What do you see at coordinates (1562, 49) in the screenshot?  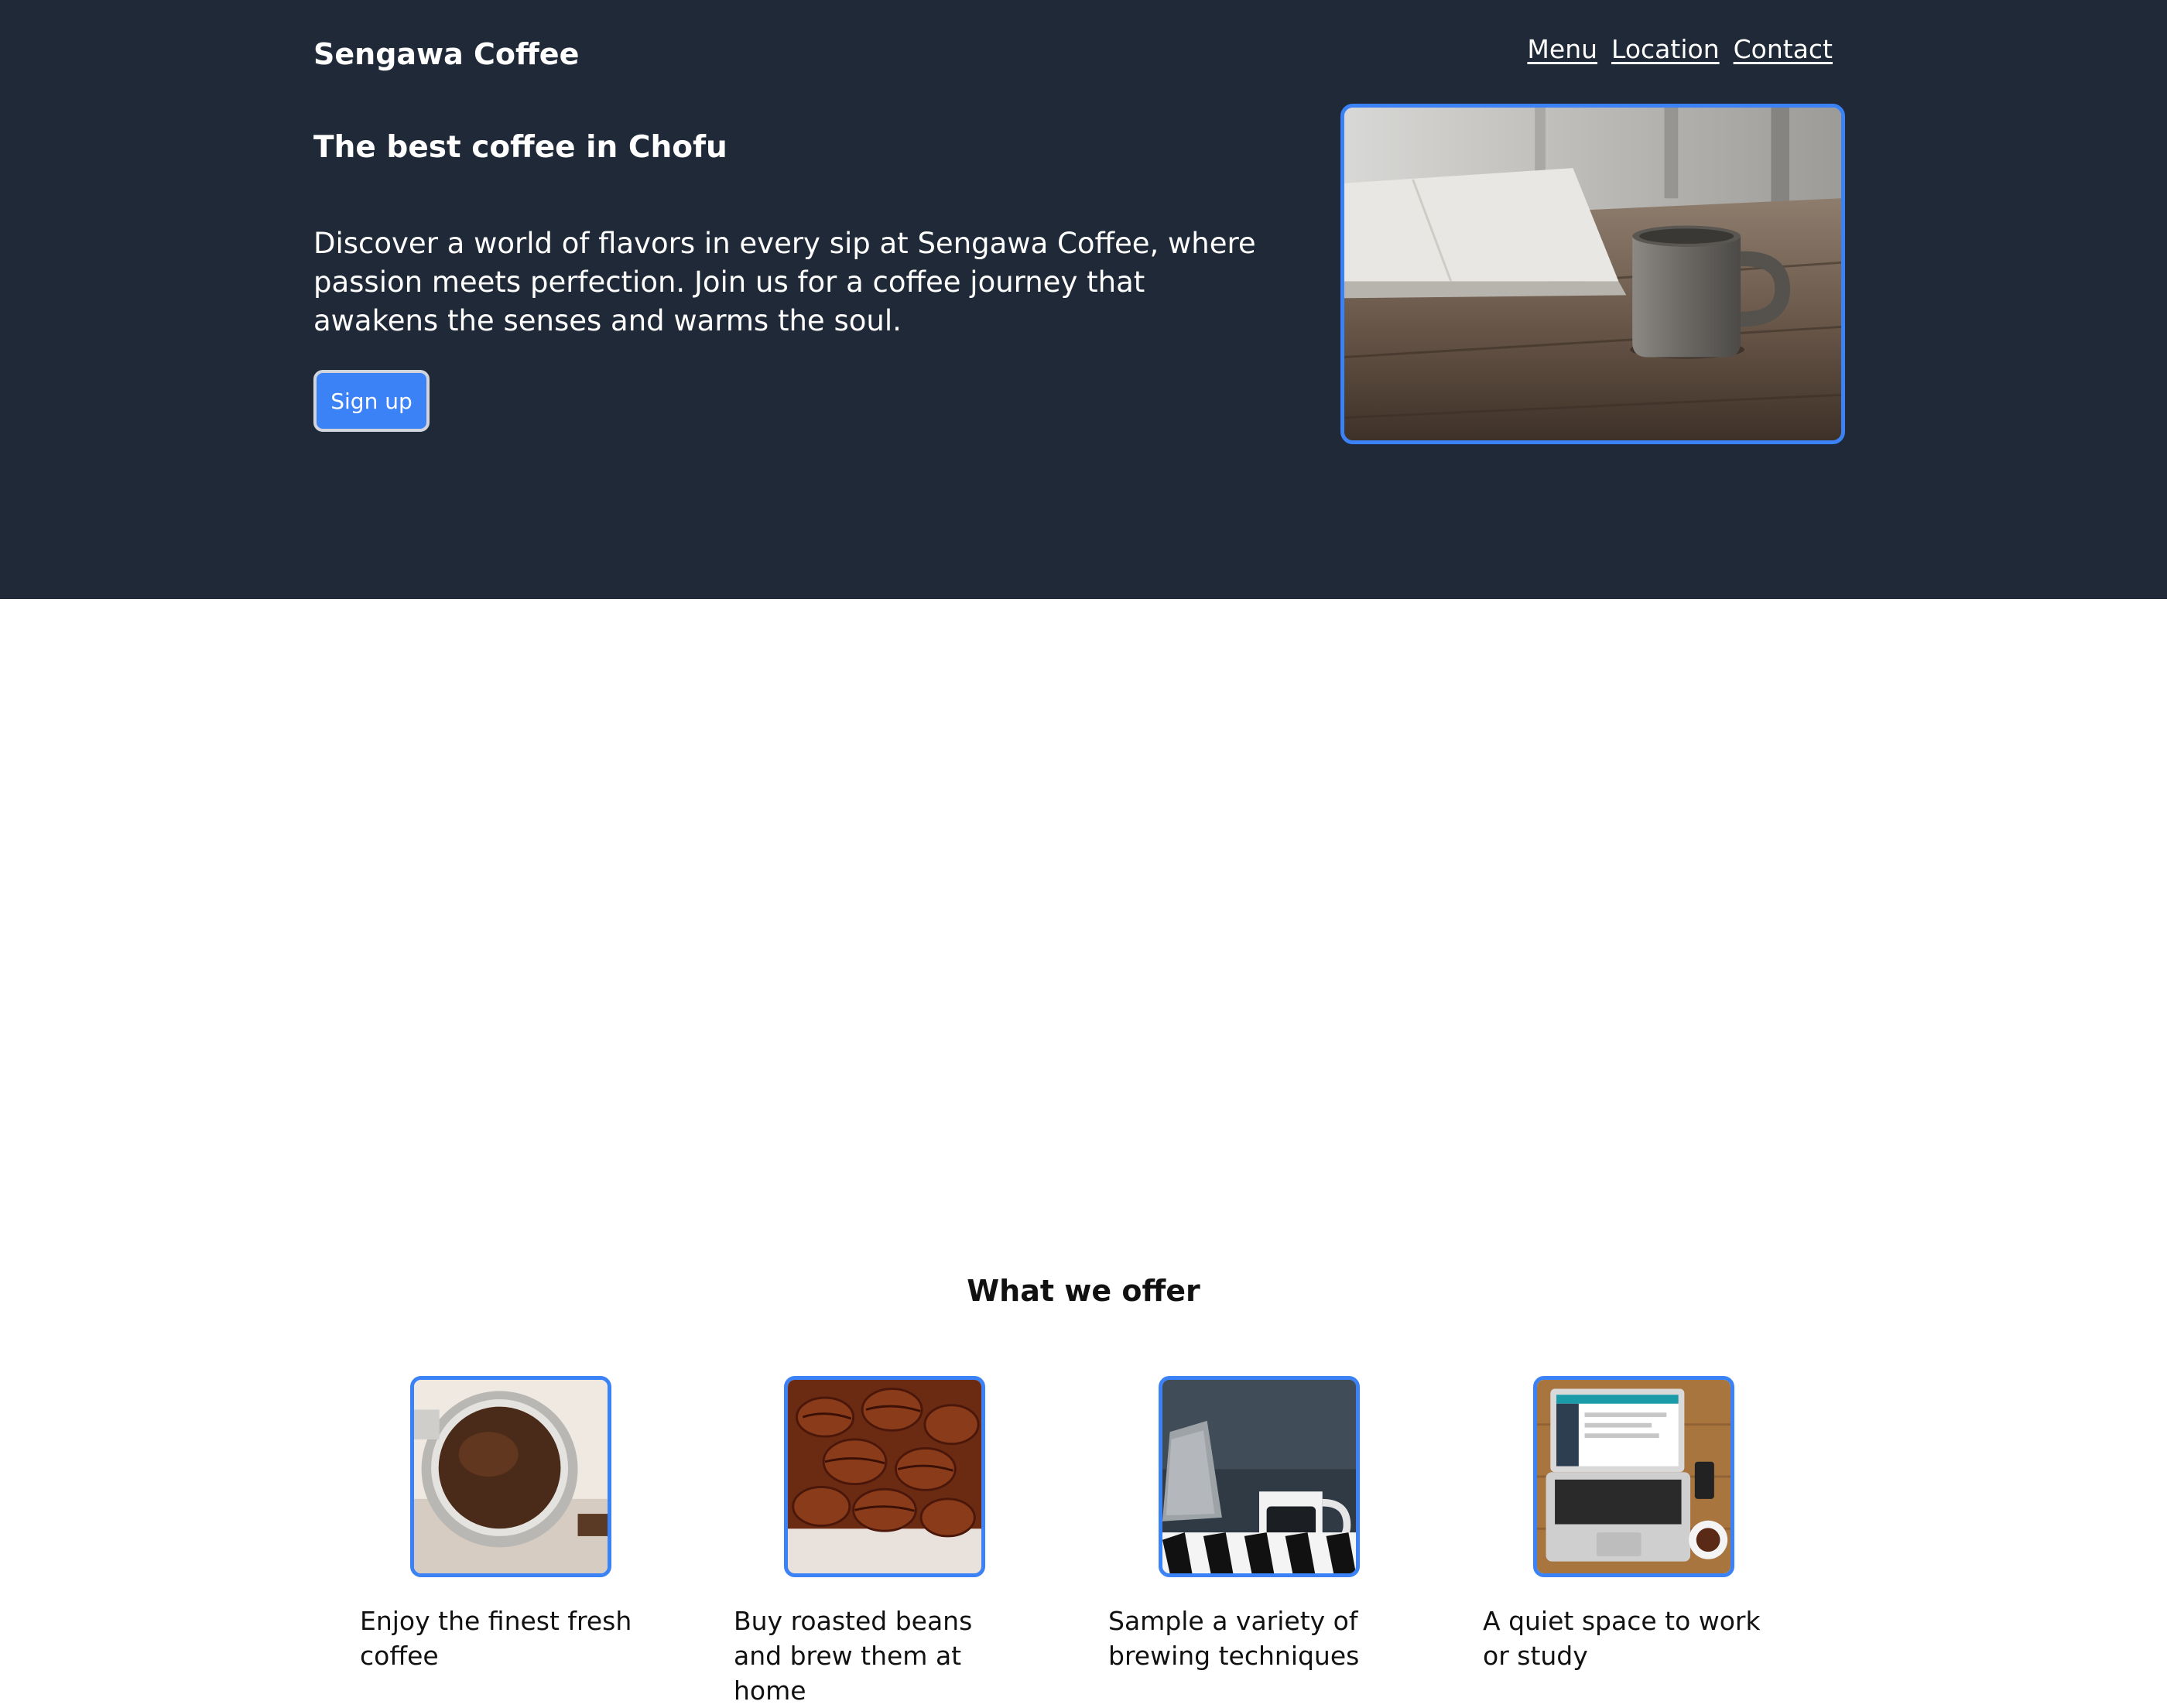 I see `nav-link-menu: Menu` at bounding box center [1562, 49].